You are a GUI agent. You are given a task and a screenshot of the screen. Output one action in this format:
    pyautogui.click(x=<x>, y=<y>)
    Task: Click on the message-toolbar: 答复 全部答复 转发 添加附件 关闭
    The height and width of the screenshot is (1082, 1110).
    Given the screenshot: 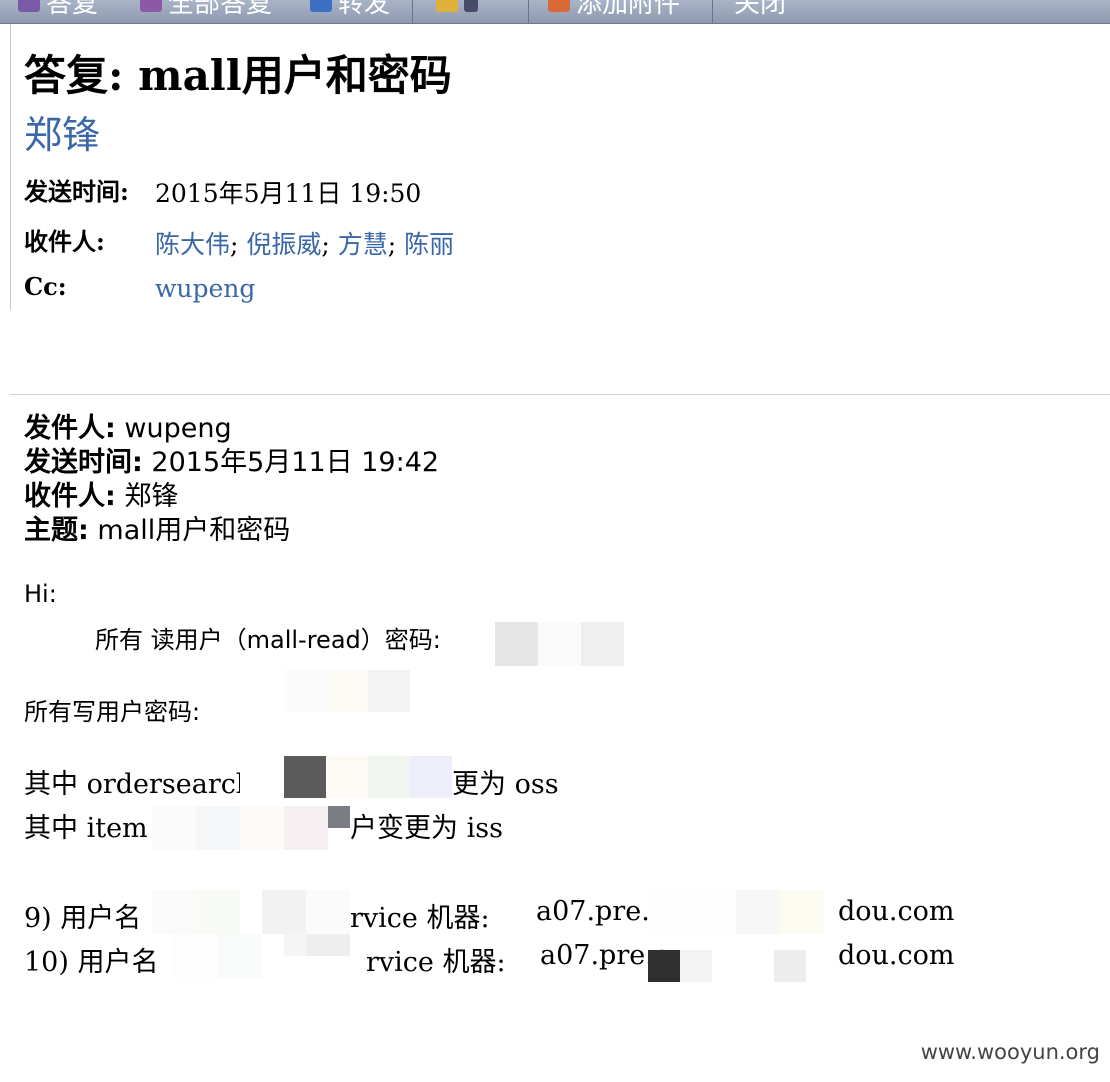 What is the action you would take?
    pyautogui.click(x=555, y=12)
    